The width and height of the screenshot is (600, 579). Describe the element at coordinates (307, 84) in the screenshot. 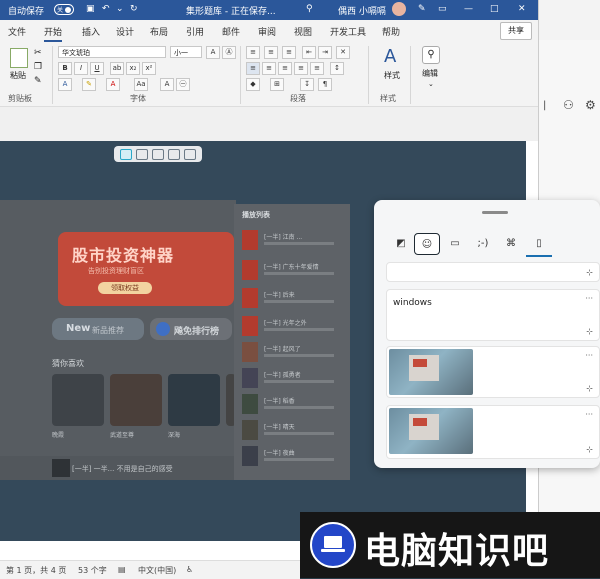

I see `sort-icon: ↧` at that location.